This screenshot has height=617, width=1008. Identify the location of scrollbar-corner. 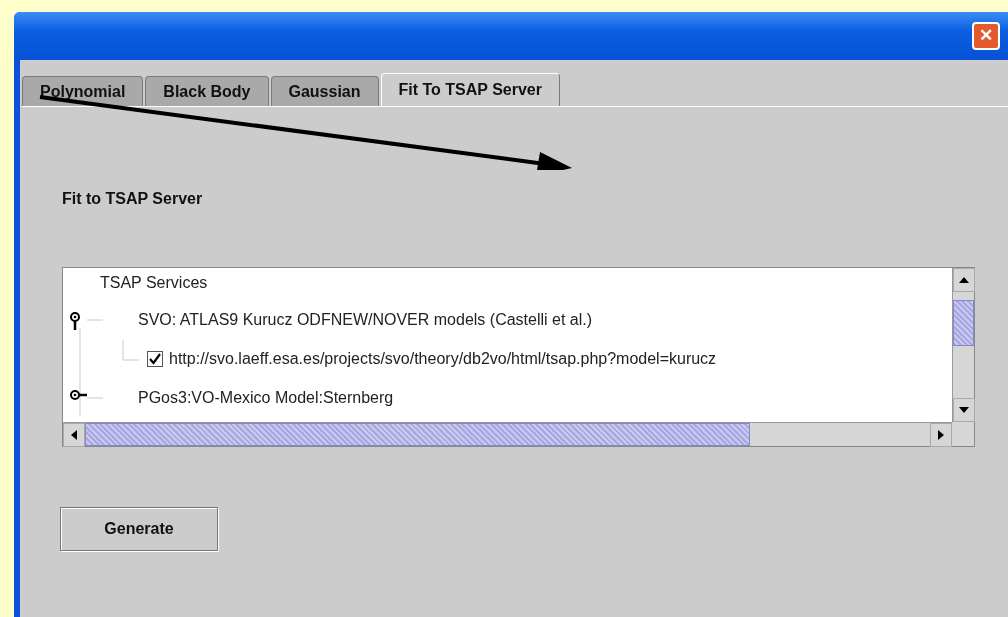
(963, 434).